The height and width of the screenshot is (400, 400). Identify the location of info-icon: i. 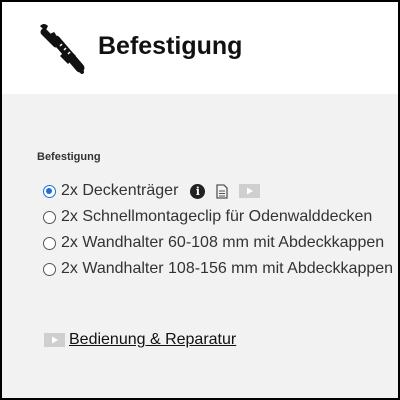
(198, 191).